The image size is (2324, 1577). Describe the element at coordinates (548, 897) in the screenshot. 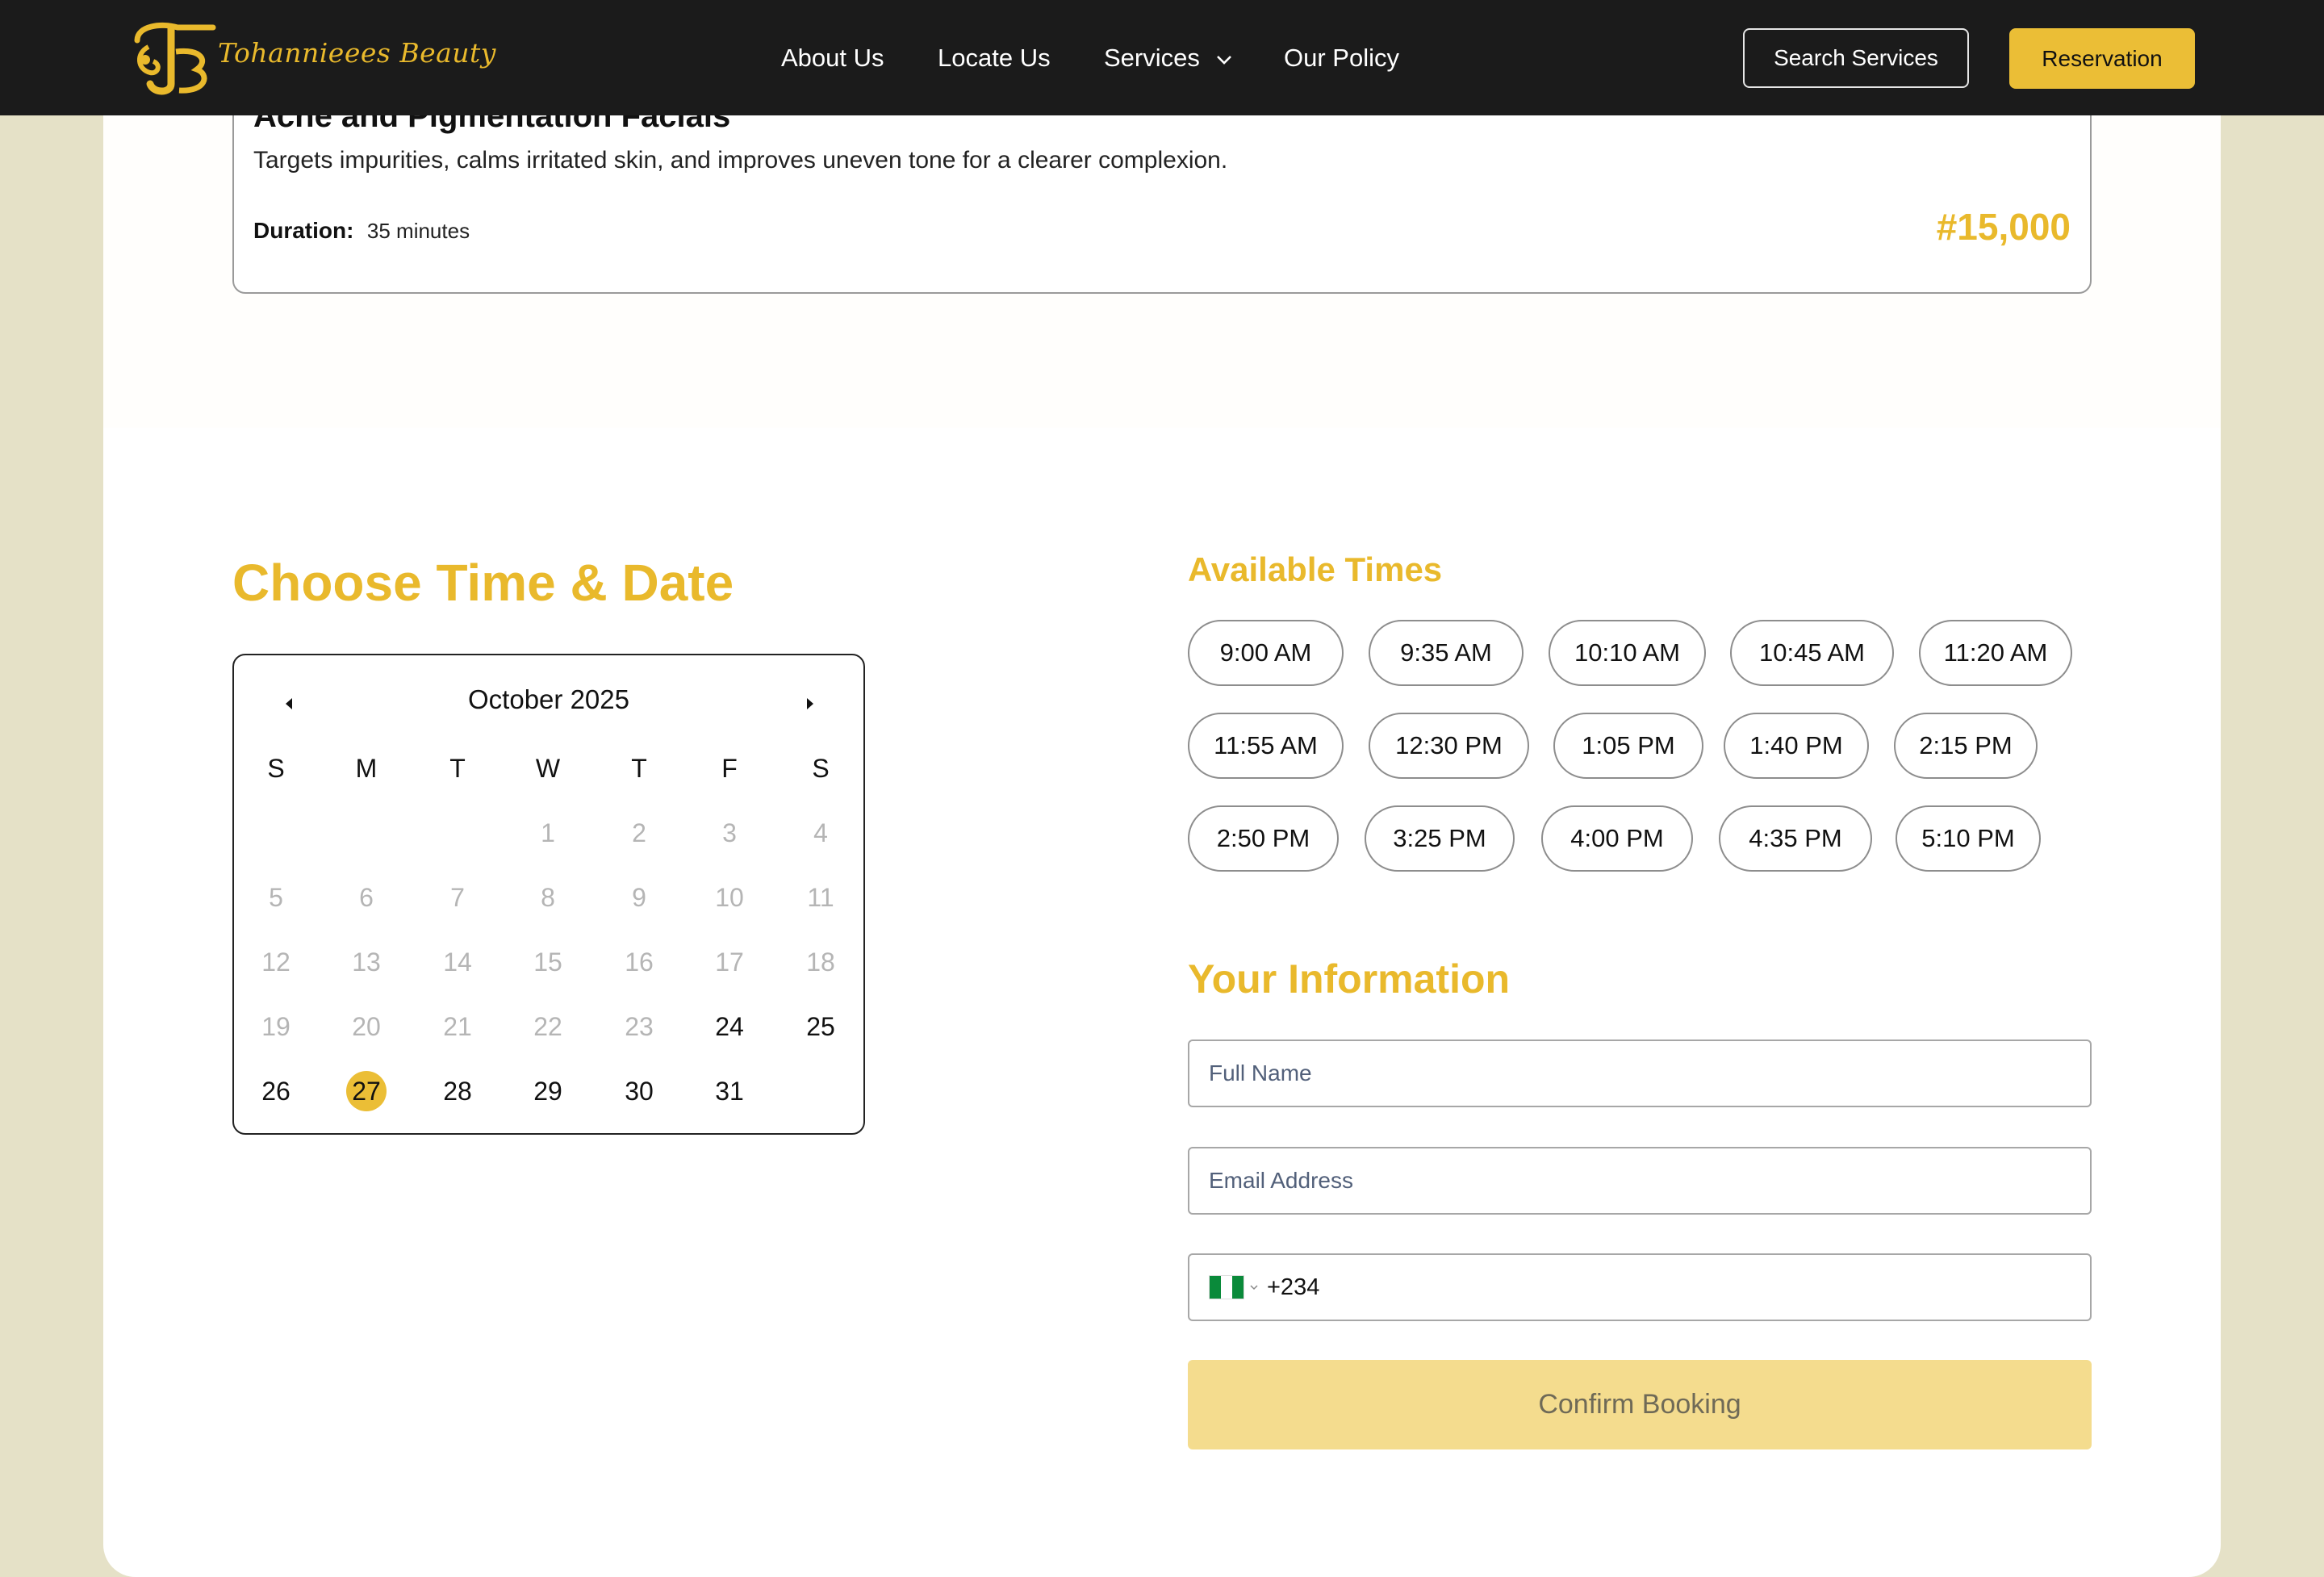

I see `calendar-day: 8` at that location.